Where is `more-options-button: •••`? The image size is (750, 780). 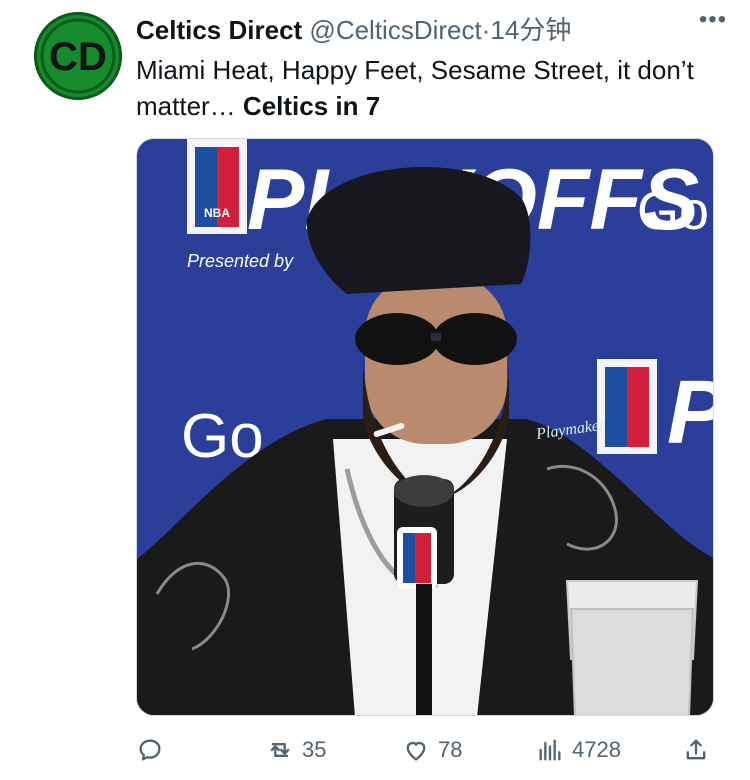 more-options-button: ••• is located at coordinates (713, 24).